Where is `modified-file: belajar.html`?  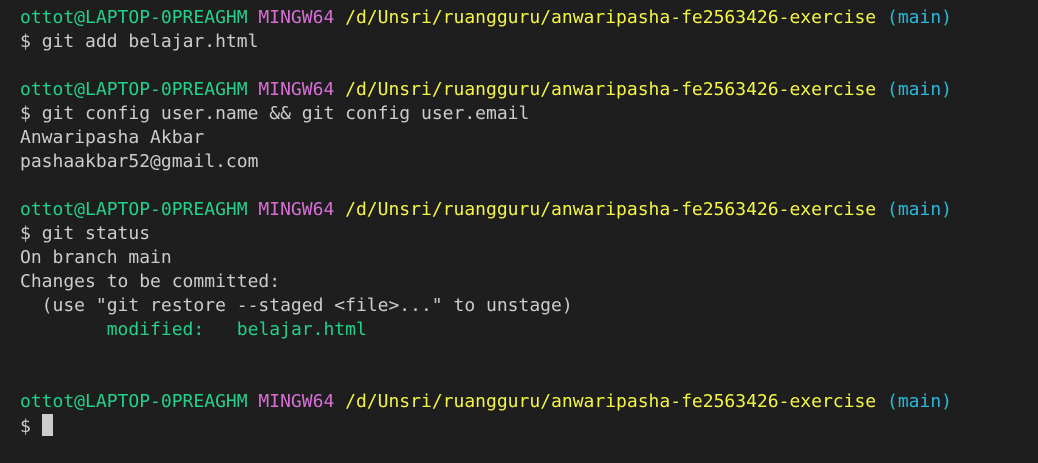 modified-file: belajar.html is located at coordinates (301, 329).